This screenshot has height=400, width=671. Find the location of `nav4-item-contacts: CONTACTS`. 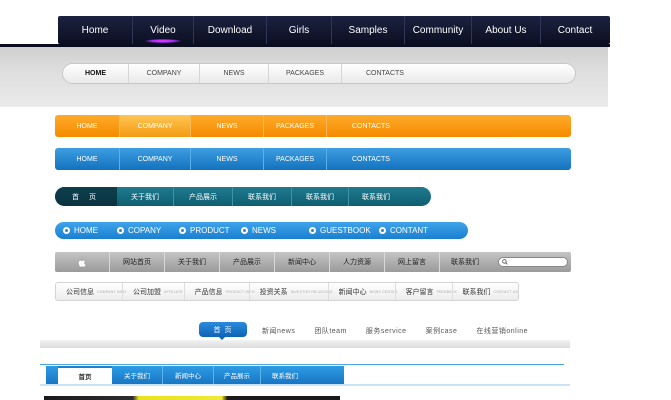

nav4-item-contacts: CONTACTS is located at coordinates (371, 159).